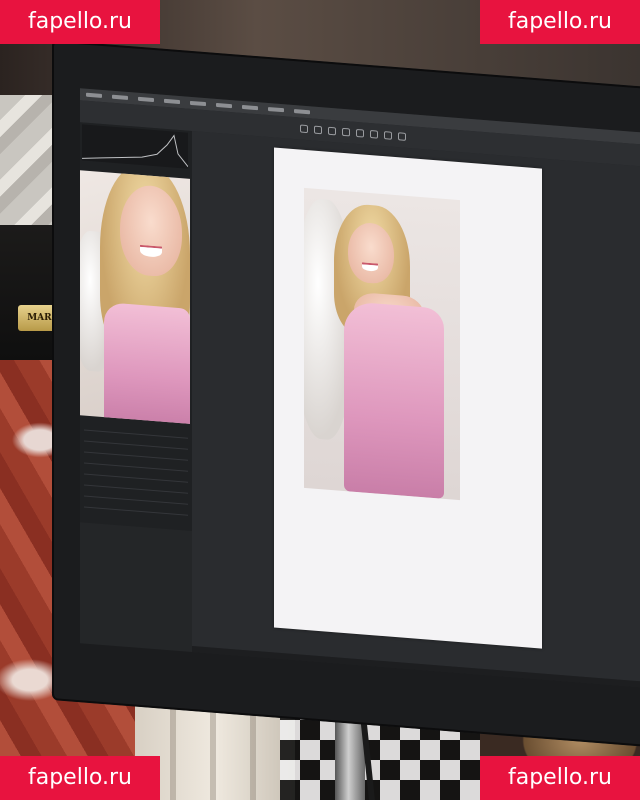  Describe the element at coordinates (136, 476) in the screenshot. I see `adjustment-list` at that location.